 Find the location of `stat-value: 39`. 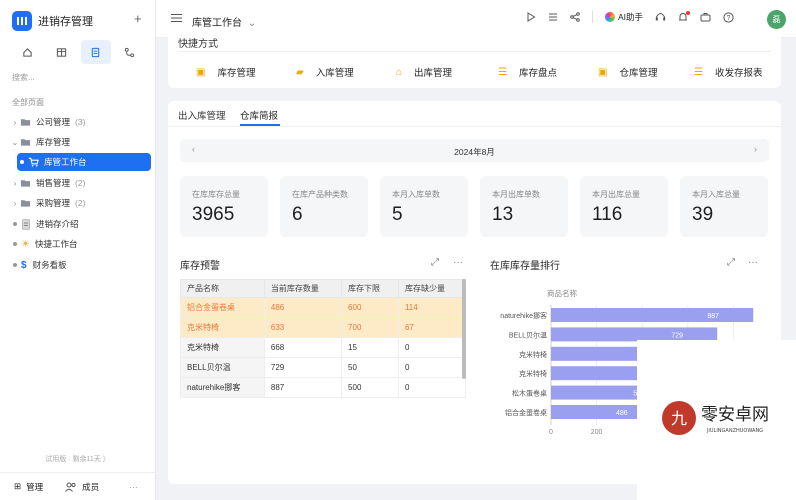

stat-value: 39 is located at coordinates (703, 214).